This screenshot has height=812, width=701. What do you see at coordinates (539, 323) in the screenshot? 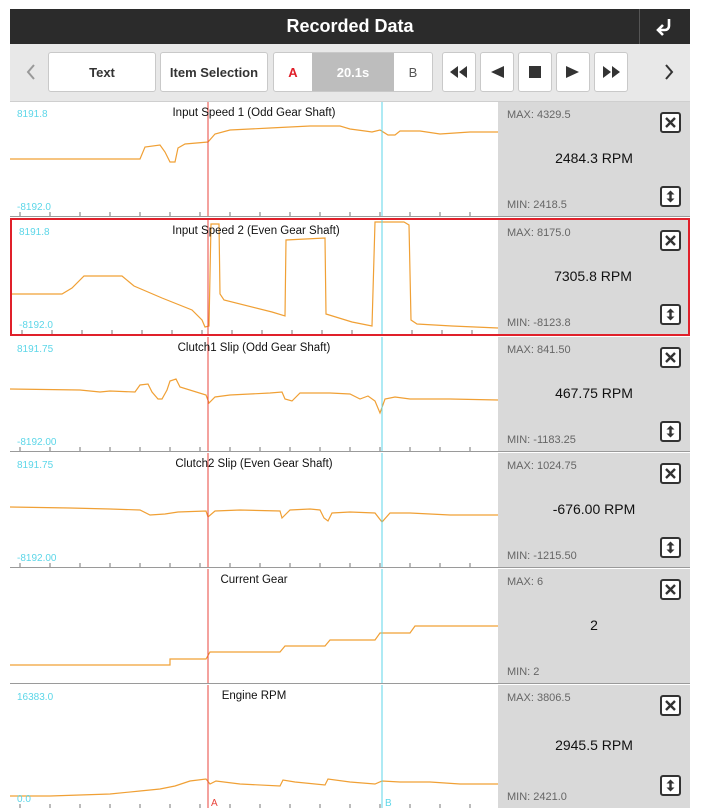
I see `min-value: MIN: -8123.8` at bounding box center [539, 323].